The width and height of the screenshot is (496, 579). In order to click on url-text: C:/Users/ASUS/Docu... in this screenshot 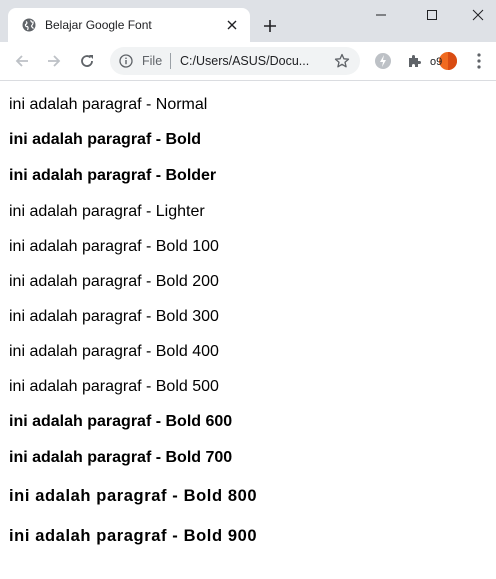, I will do `click(244, 61)`.